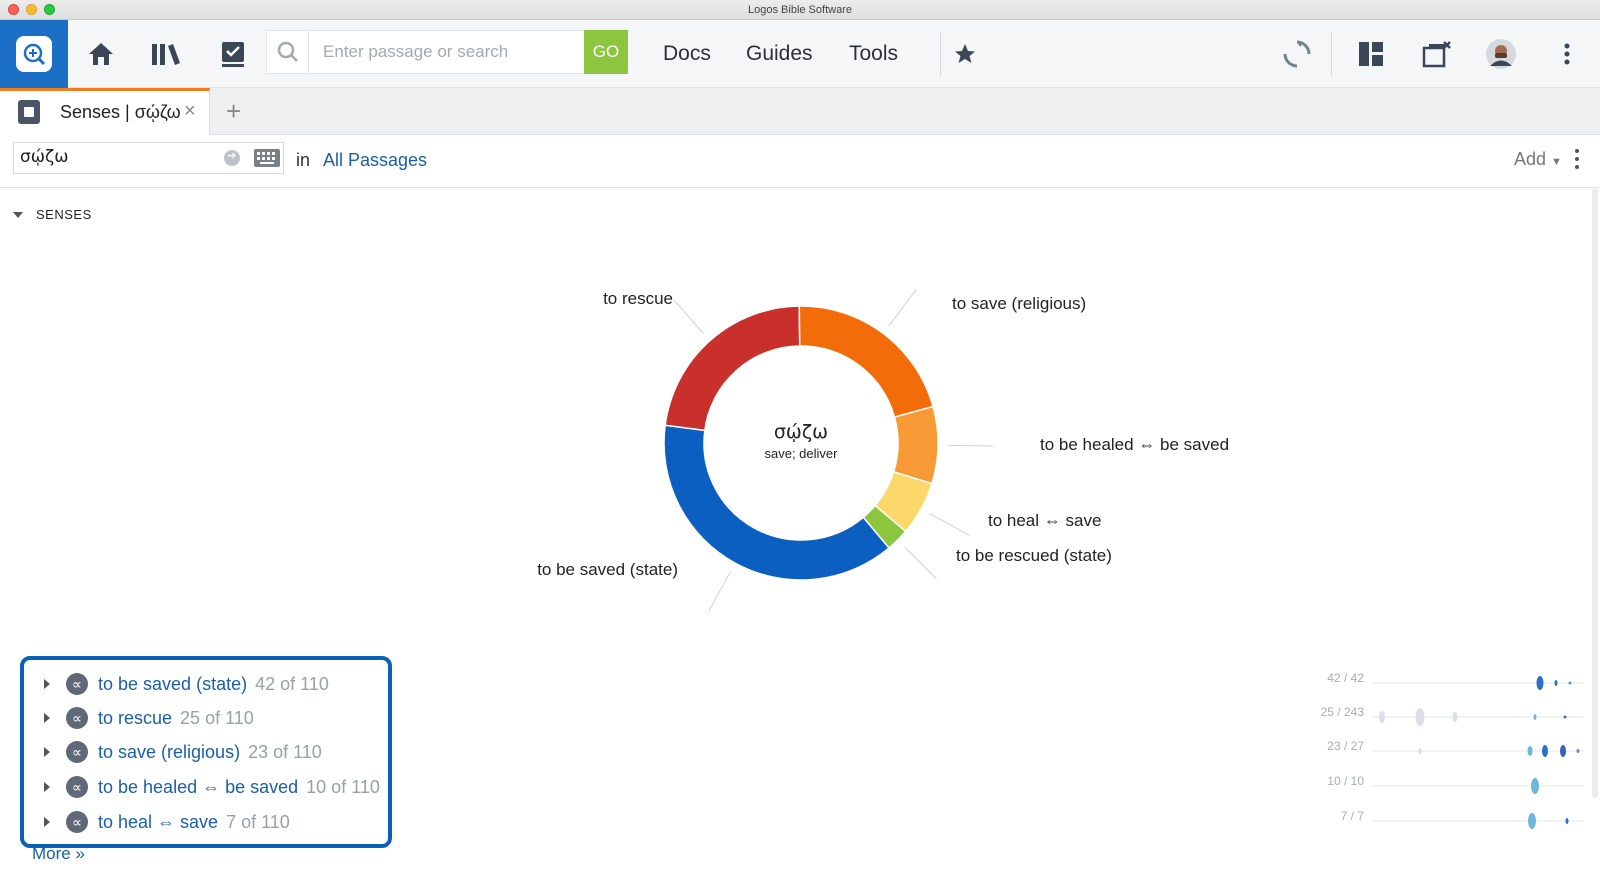 This screenshot has height=869, width=1600. I want to click on sense-label: to be healed ⇔ be saved, so click(198, 787).